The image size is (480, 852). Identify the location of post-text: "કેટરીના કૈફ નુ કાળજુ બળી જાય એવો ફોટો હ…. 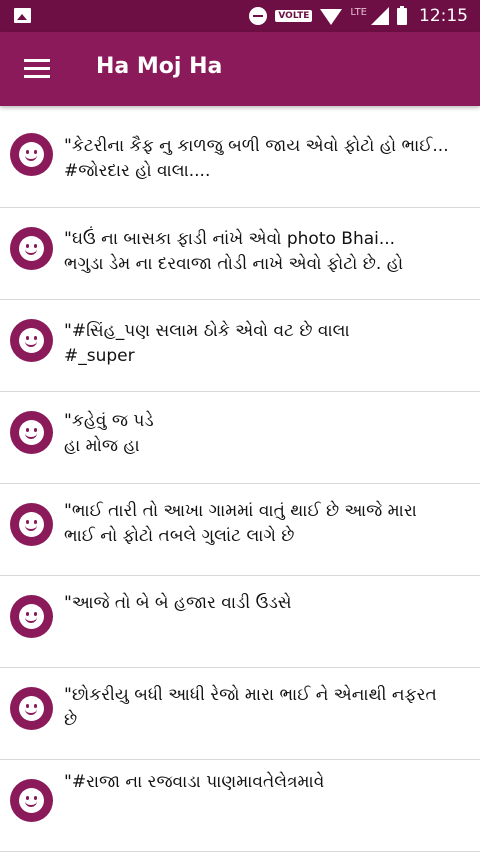
(256, 158).